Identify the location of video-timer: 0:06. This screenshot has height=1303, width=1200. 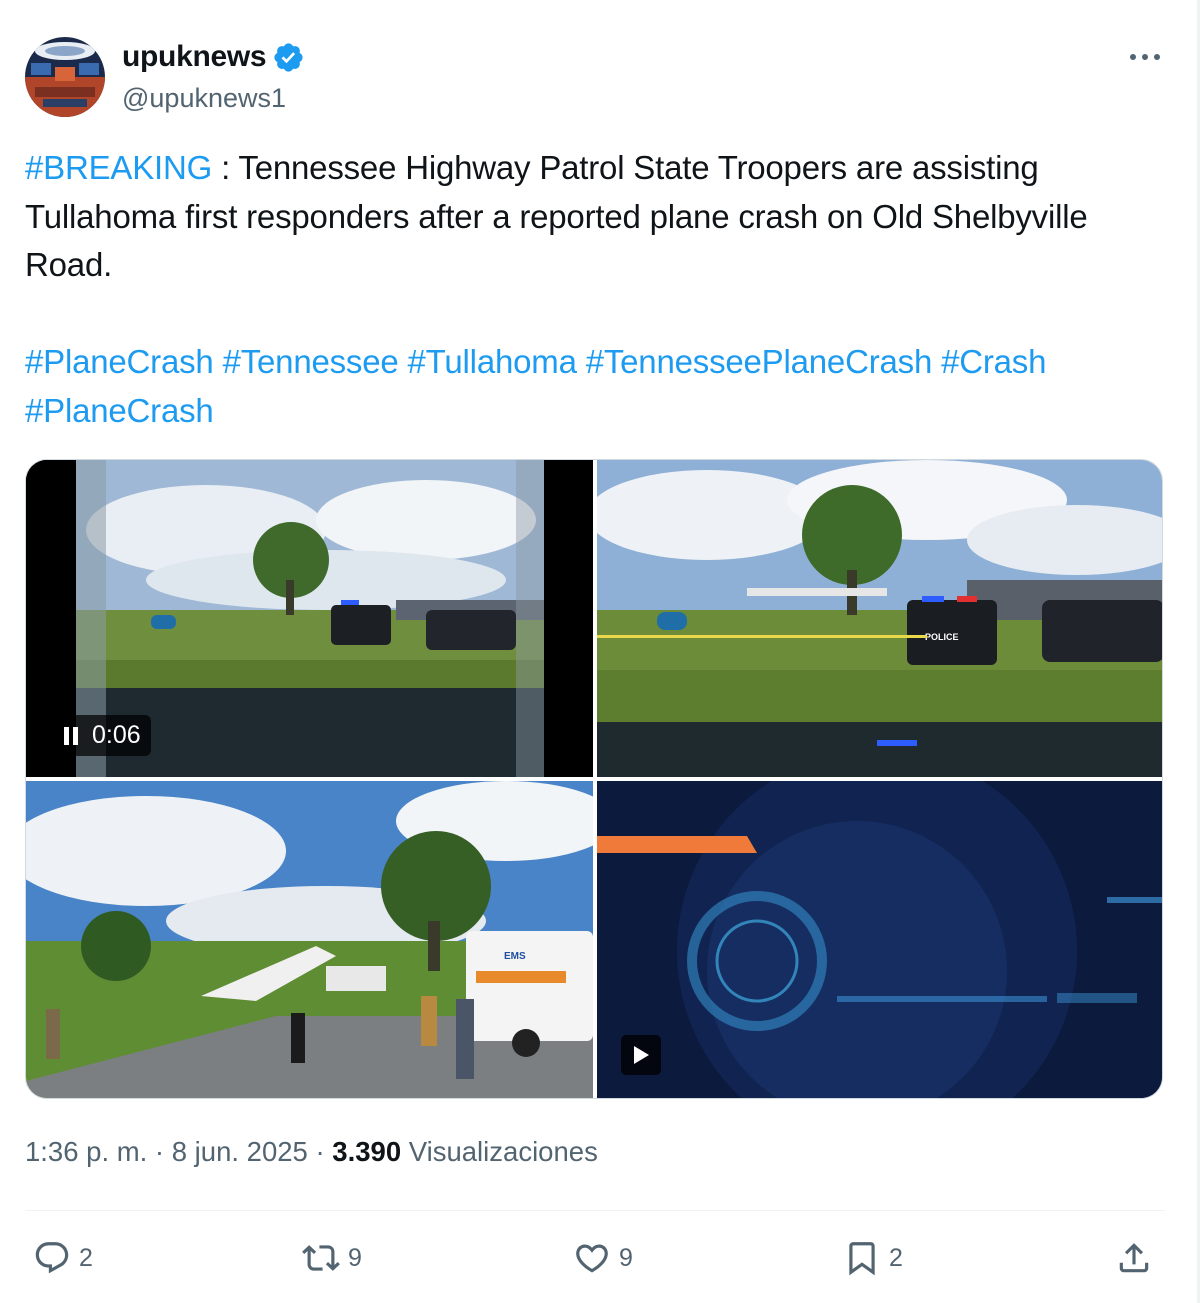
(101, 735).